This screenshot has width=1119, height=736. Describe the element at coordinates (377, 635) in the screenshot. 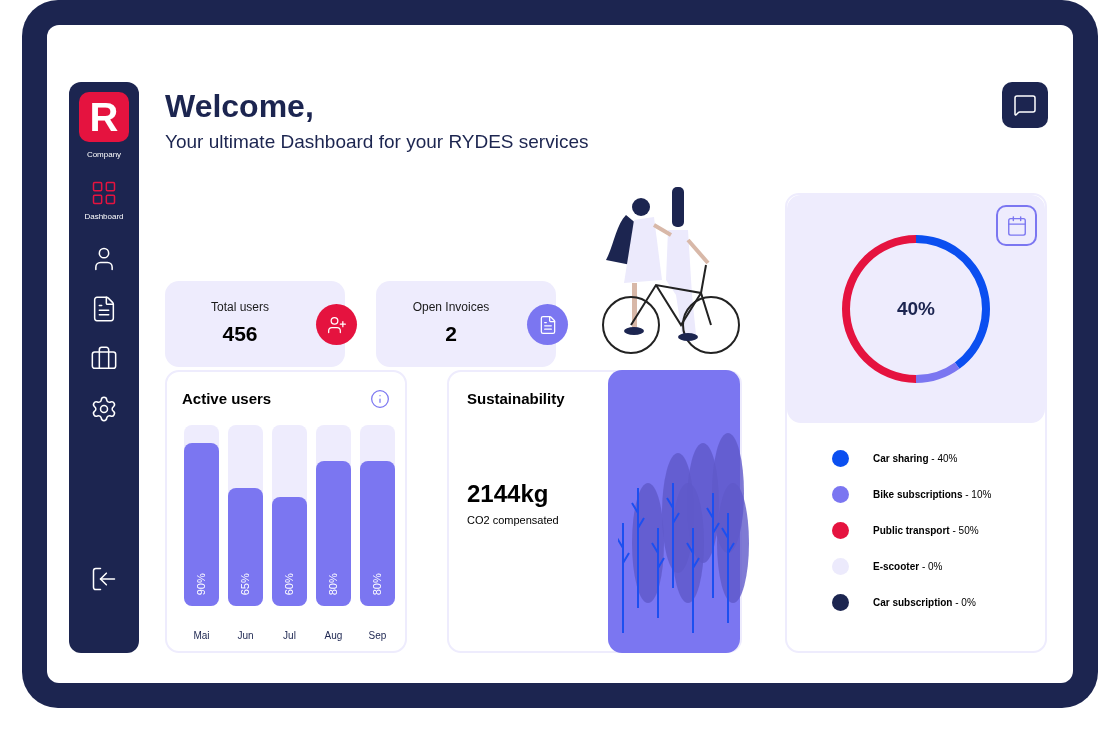

I see `month-label: Sep` at that location.